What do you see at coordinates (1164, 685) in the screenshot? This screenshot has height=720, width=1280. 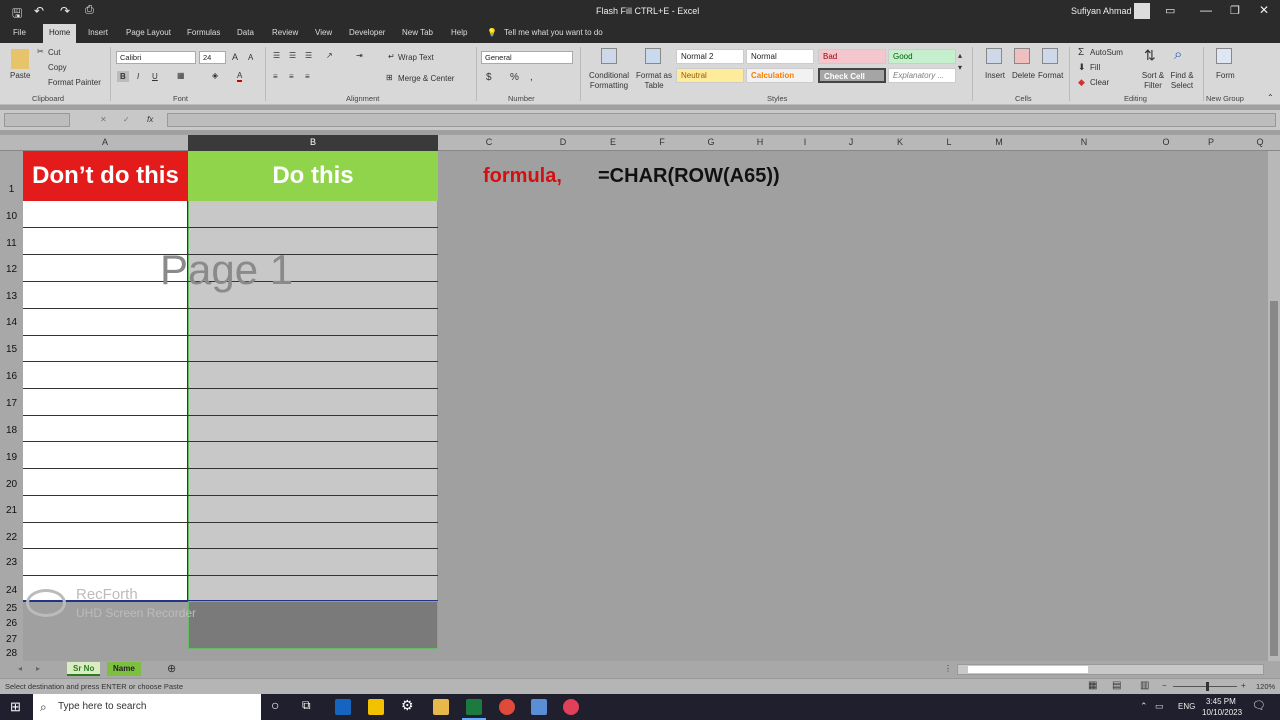 I see `zoom-out-icon: −` at bounding box center [1164, 685].